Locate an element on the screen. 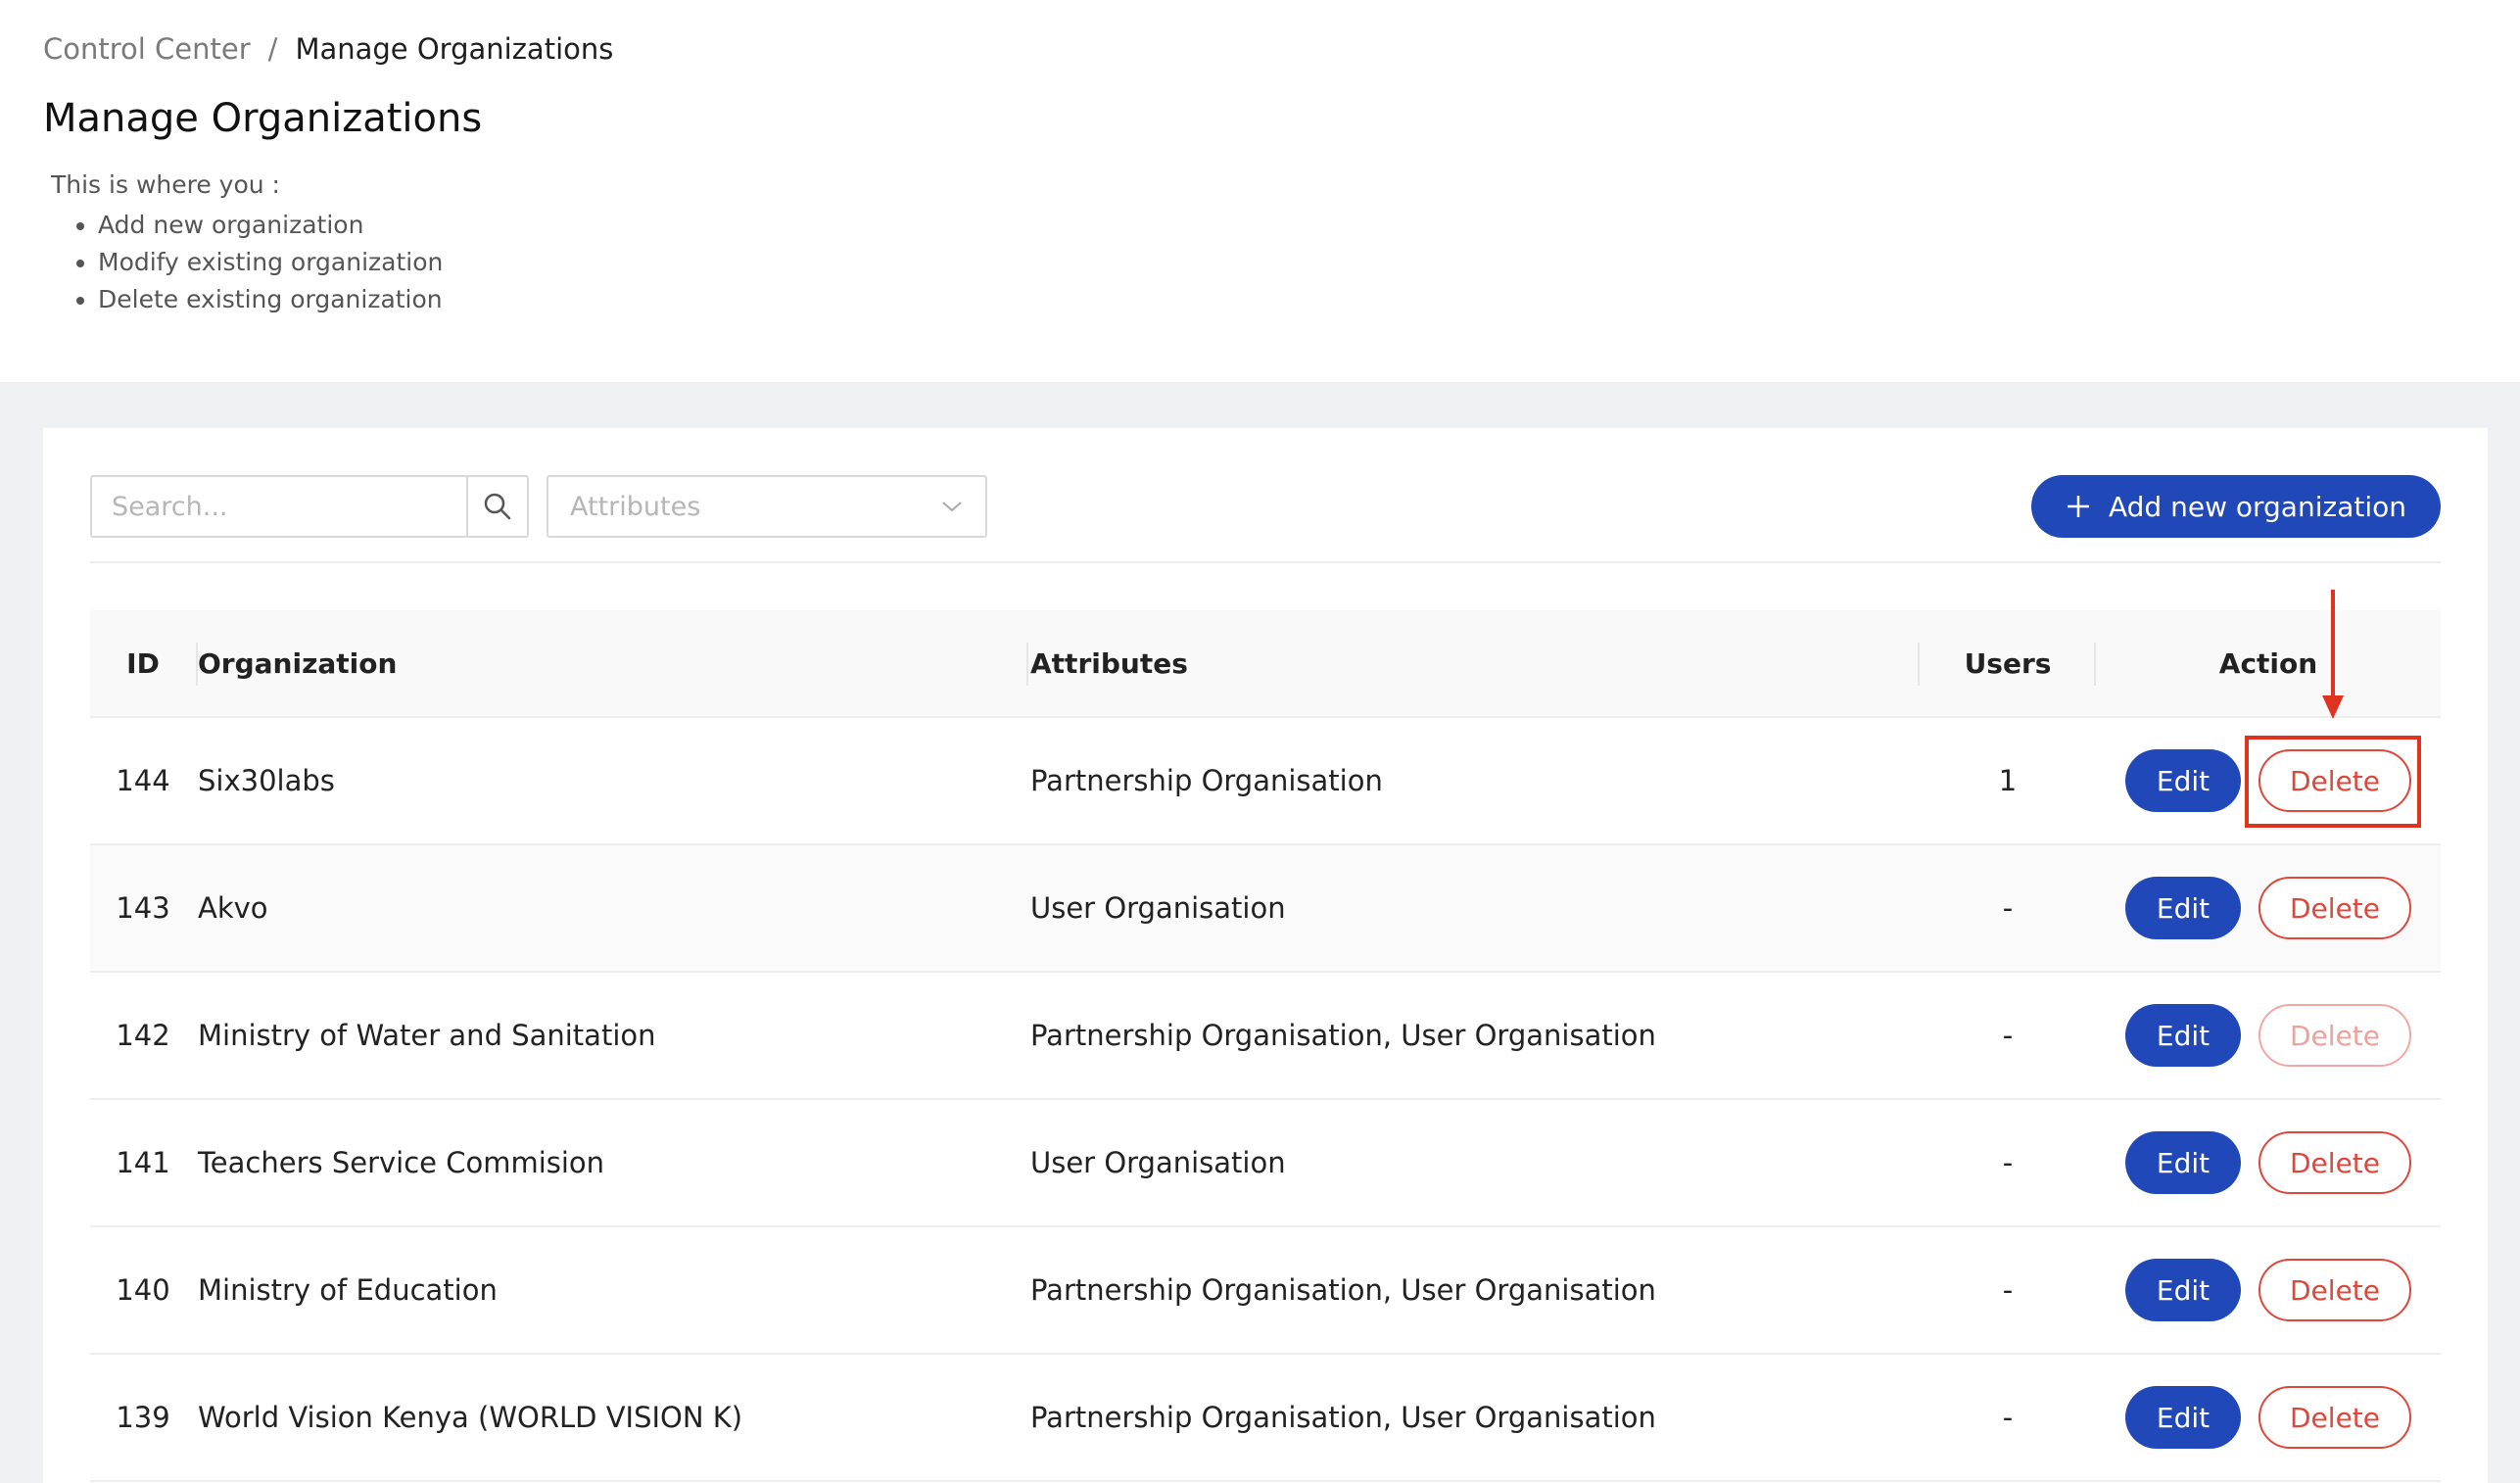  arrow-down-icon is located at coordinates (2333, 654).